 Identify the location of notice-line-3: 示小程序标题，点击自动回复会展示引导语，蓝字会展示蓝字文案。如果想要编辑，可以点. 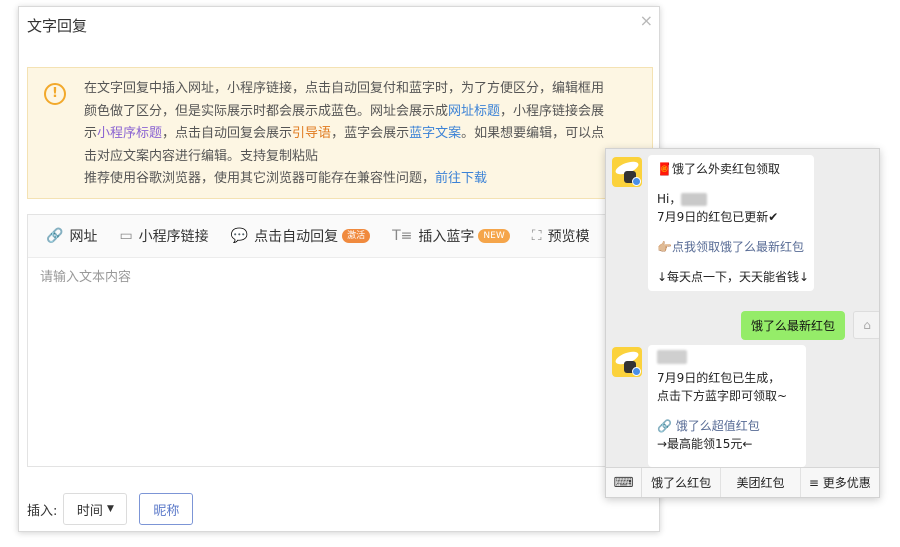
(344, 133).